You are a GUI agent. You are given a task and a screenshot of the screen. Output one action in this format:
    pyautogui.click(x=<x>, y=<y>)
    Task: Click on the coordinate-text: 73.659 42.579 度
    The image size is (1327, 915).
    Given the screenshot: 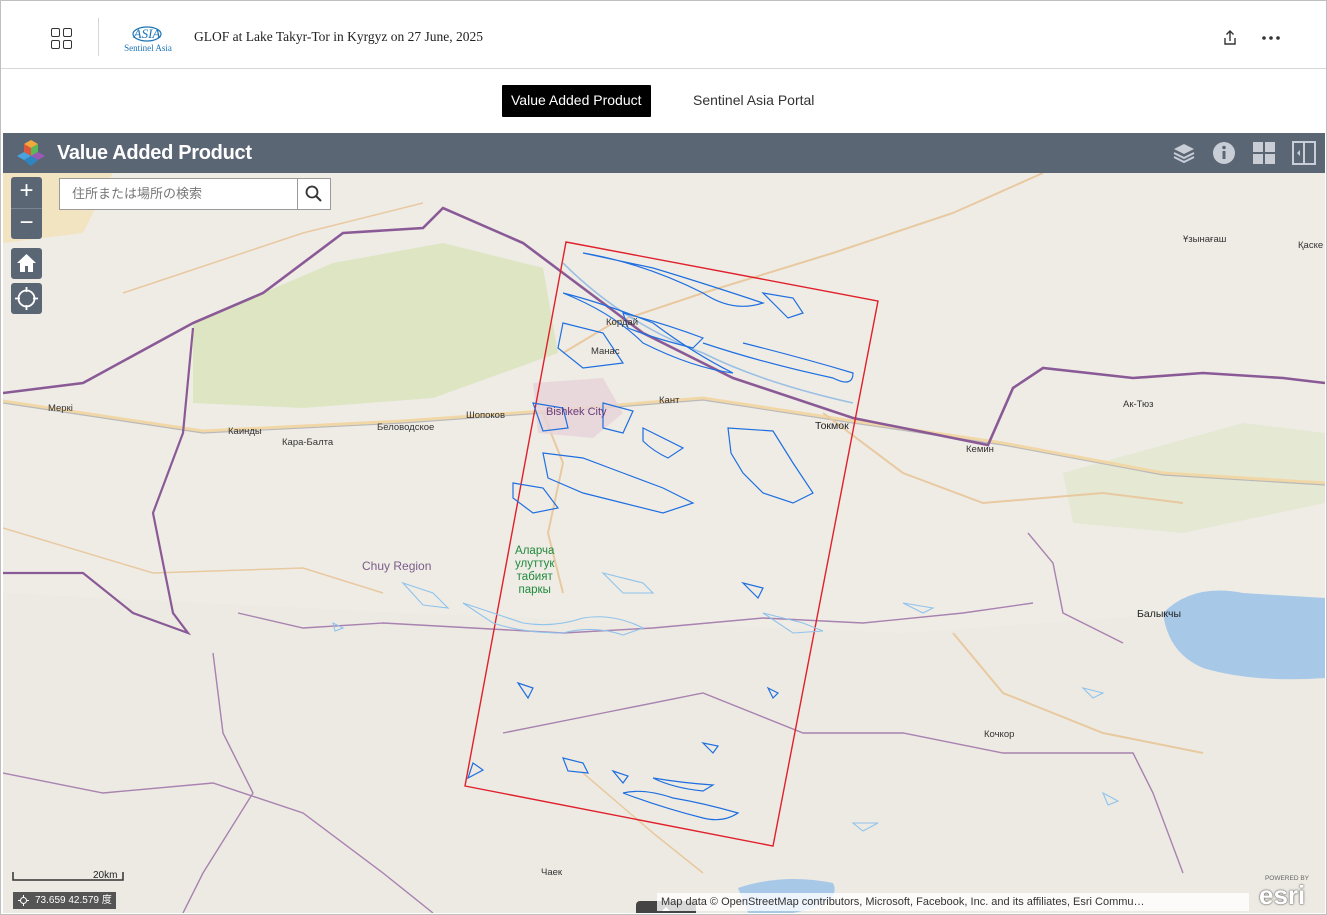 What is the action you would take?
    pyautogui.click(x=73, y=900)
    